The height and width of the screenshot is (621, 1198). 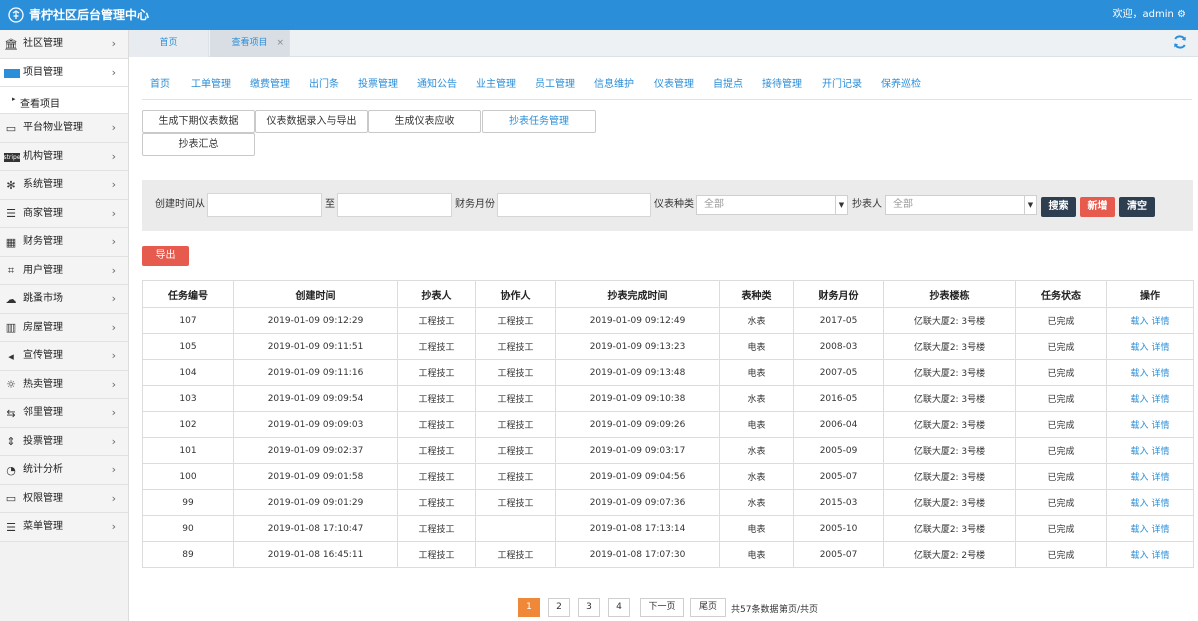 I want to click on table-cell: 电表, so click(x=756, y=372).